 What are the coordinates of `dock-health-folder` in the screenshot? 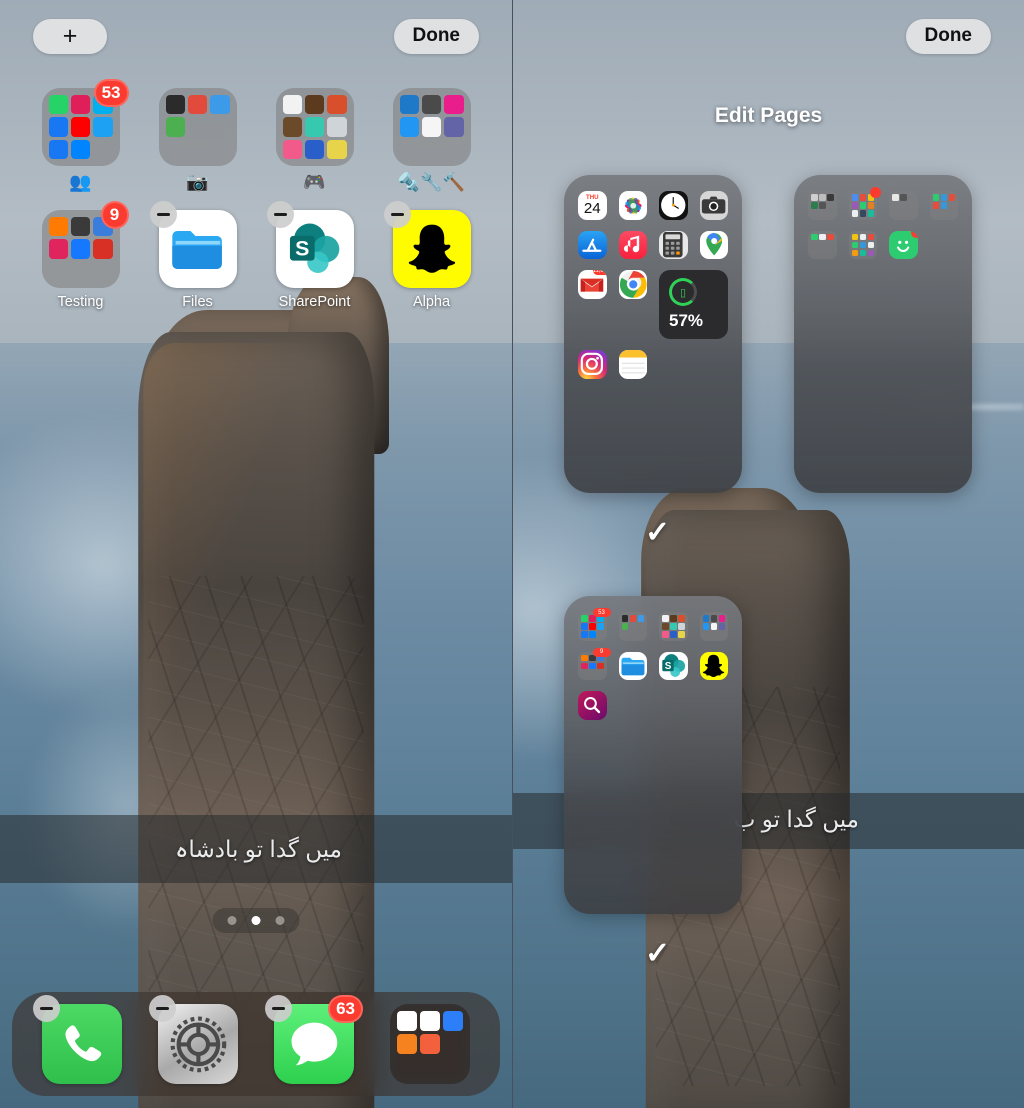 It's located at (430, 1044).